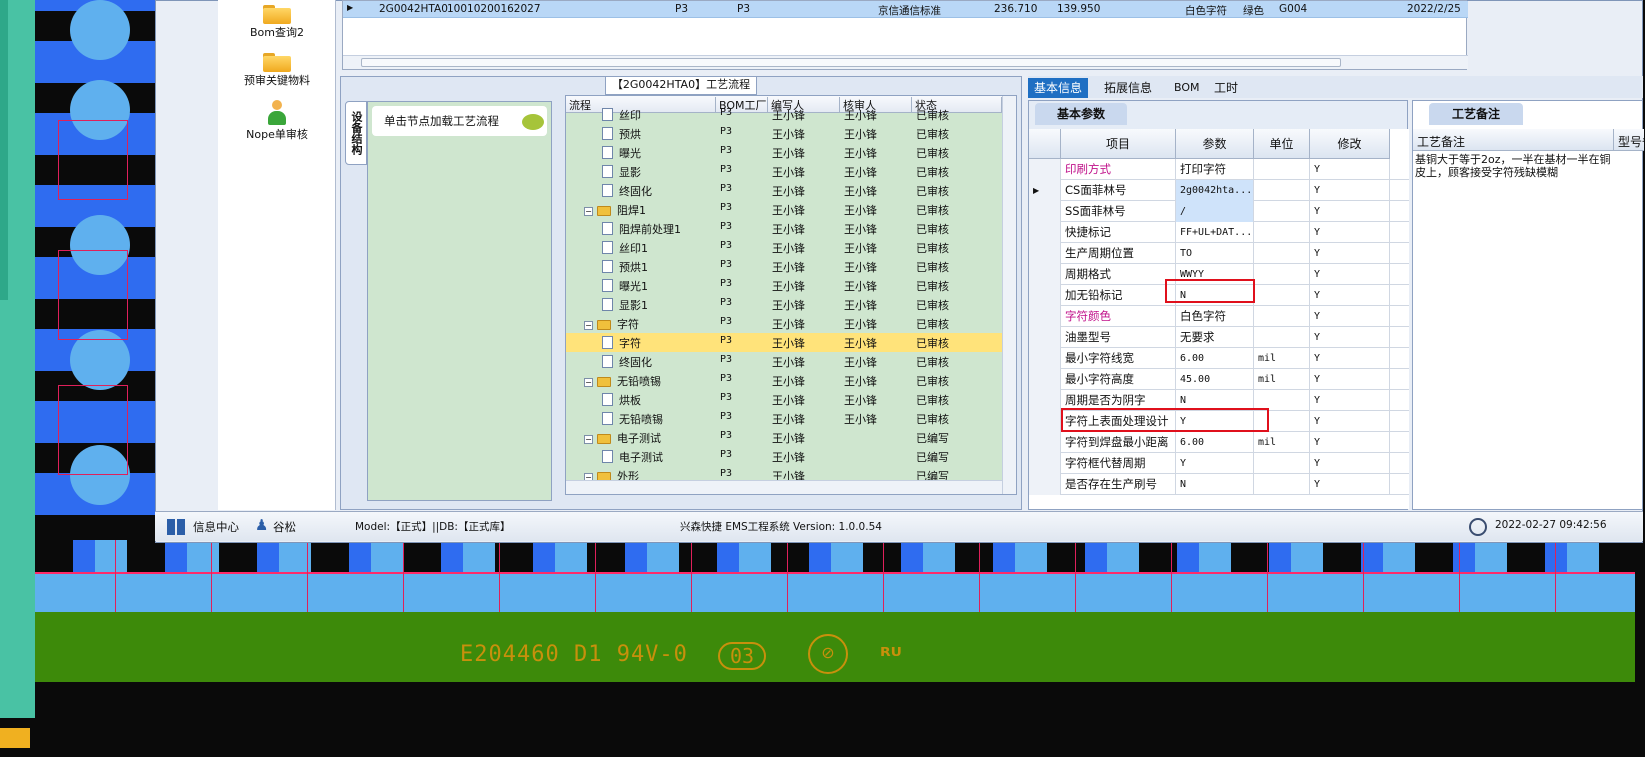 Image resolution: width=1645 pixels, height=757 pixels. I want to click on col-unit: 单位, so click(1282, 144).